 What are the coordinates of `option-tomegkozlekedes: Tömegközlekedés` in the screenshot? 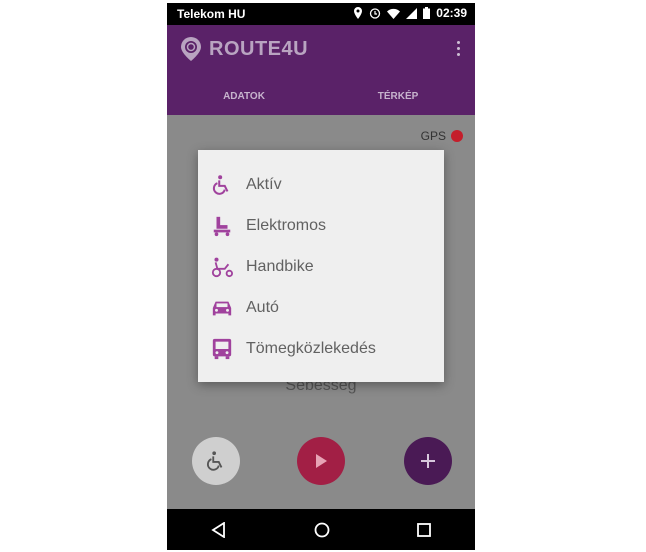 It's located at (321, 349).